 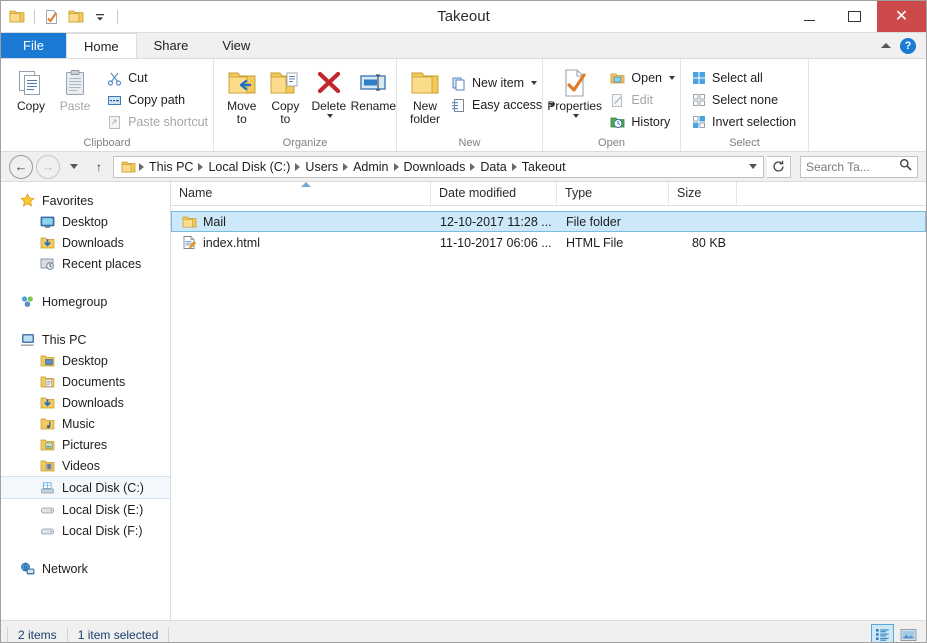 What do you see at coordinates (31, 106) in the screenshot?
I see `copy-button-label: Copy` at bounding box center [31, 106].